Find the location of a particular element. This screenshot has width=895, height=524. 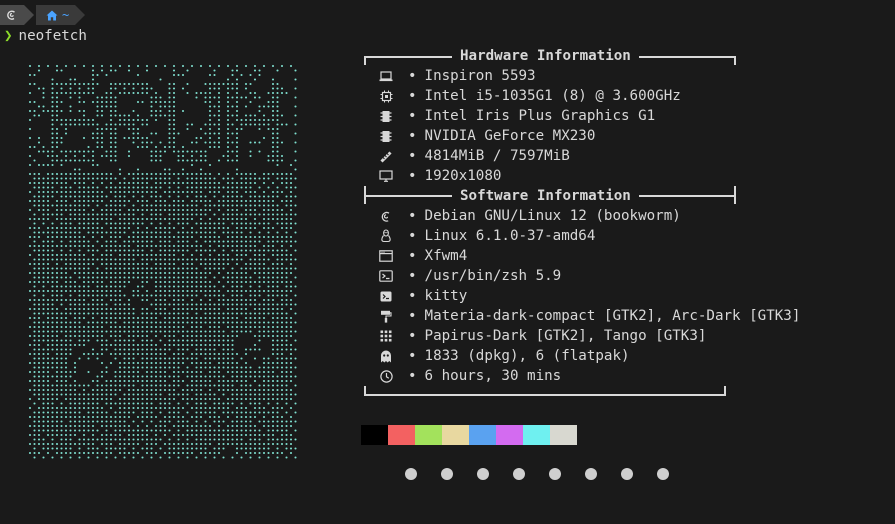

debian-swirl-icon is located at coordinates (11, 15).